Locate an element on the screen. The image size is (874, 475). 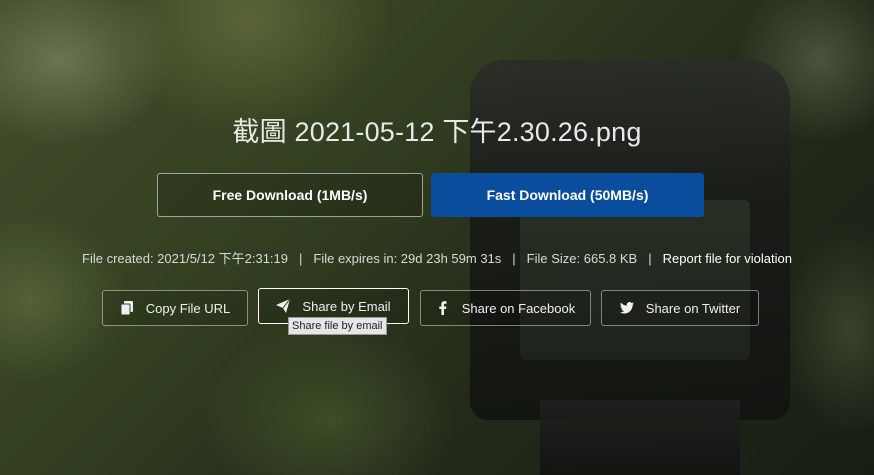
file-size: File Size: 665.8 KB is located at coordinates (582, 258).